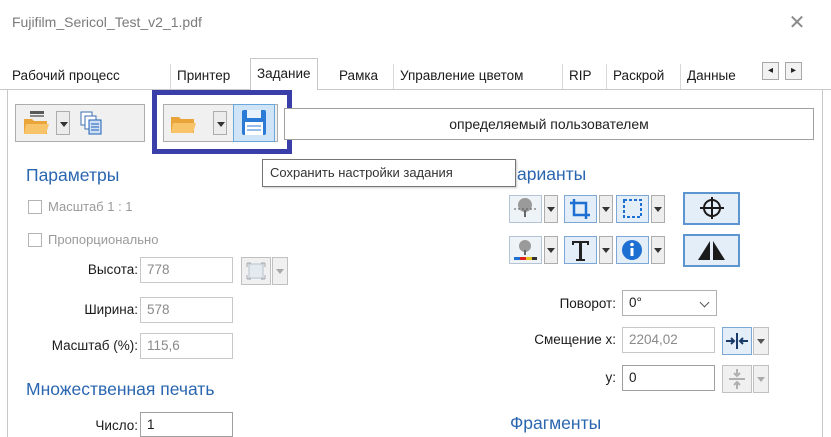  I want to click on proportional-label: Пропорционально, so click(103, 239).